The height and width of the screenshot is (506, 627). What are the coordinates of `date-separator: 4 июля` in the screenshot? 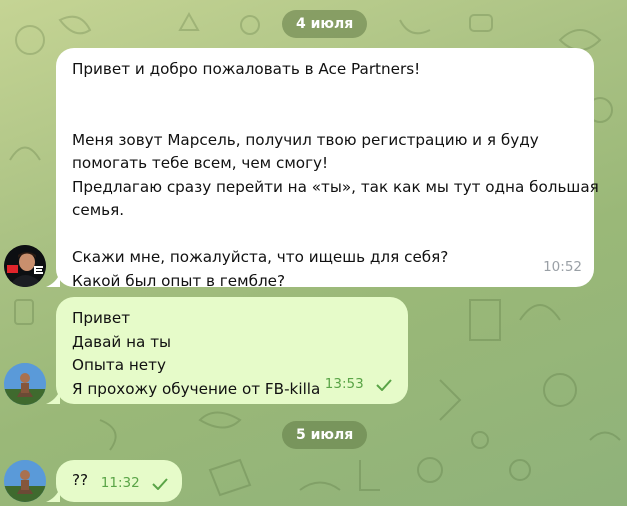 It's located at (325, 24).